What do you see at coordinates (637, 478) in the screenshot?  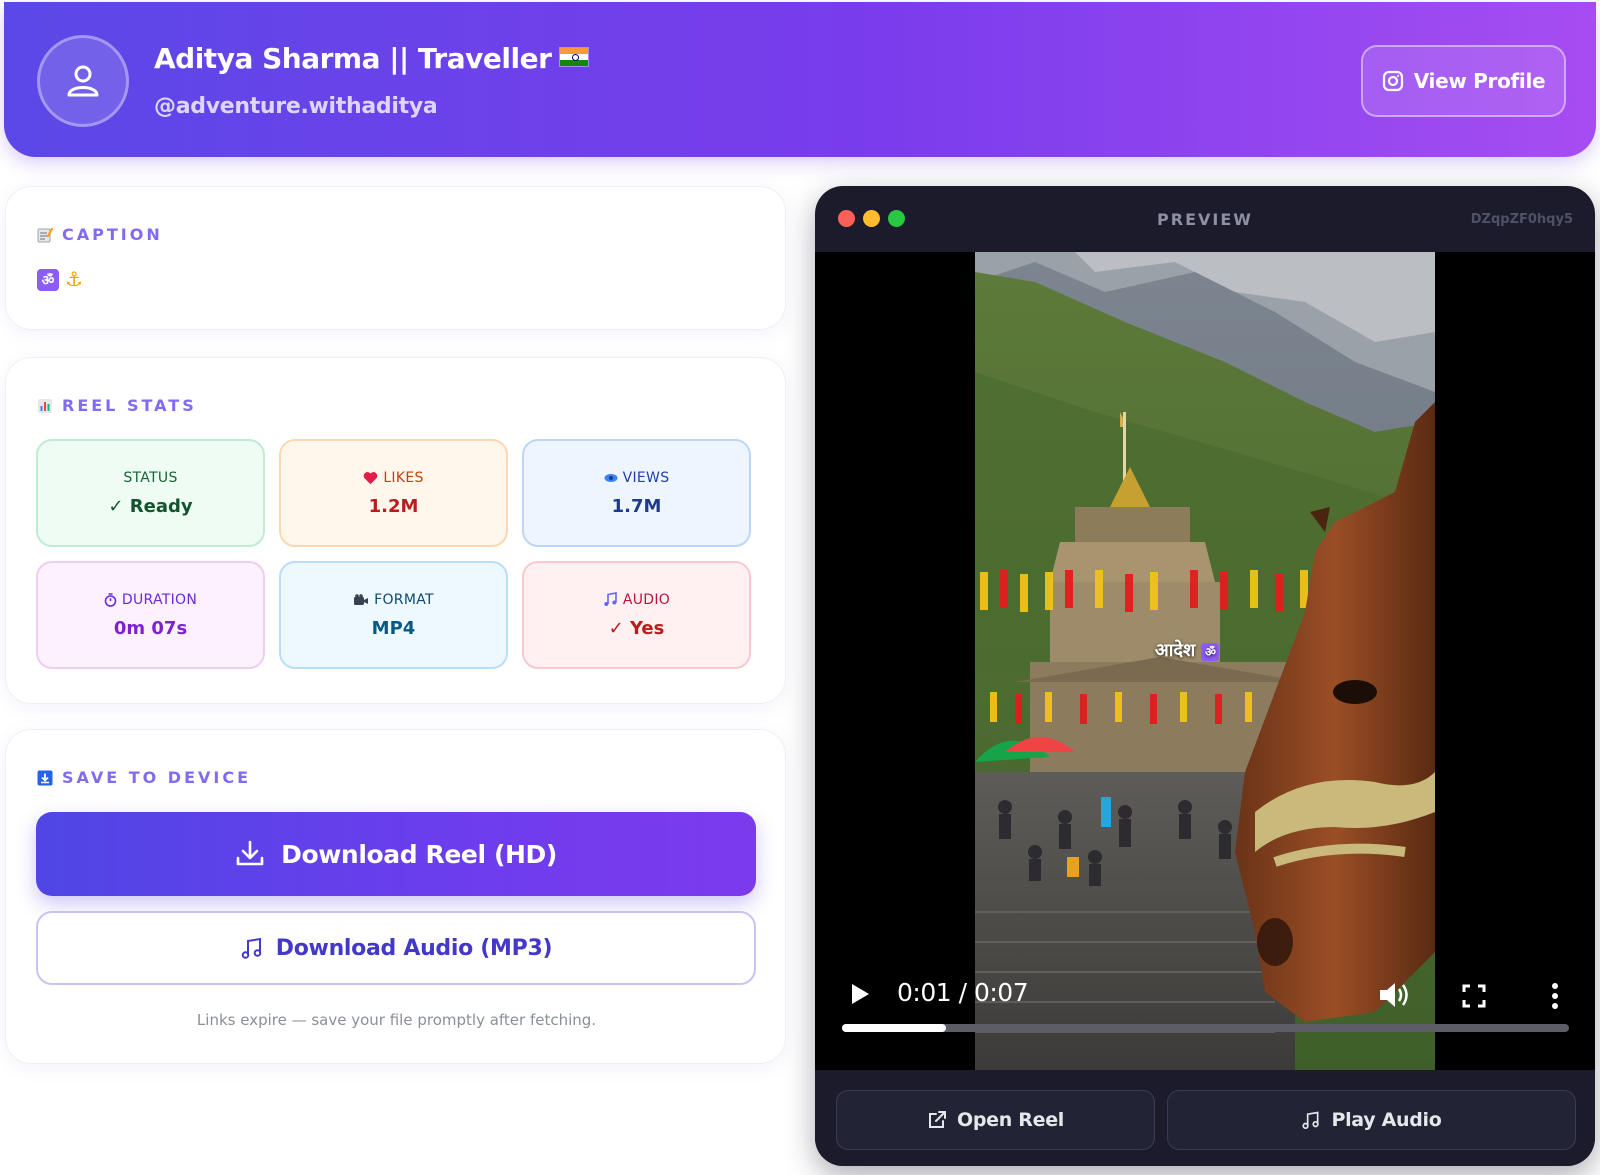 I see `stat-views-label: VIEWS` at bounding box center [637, 478].